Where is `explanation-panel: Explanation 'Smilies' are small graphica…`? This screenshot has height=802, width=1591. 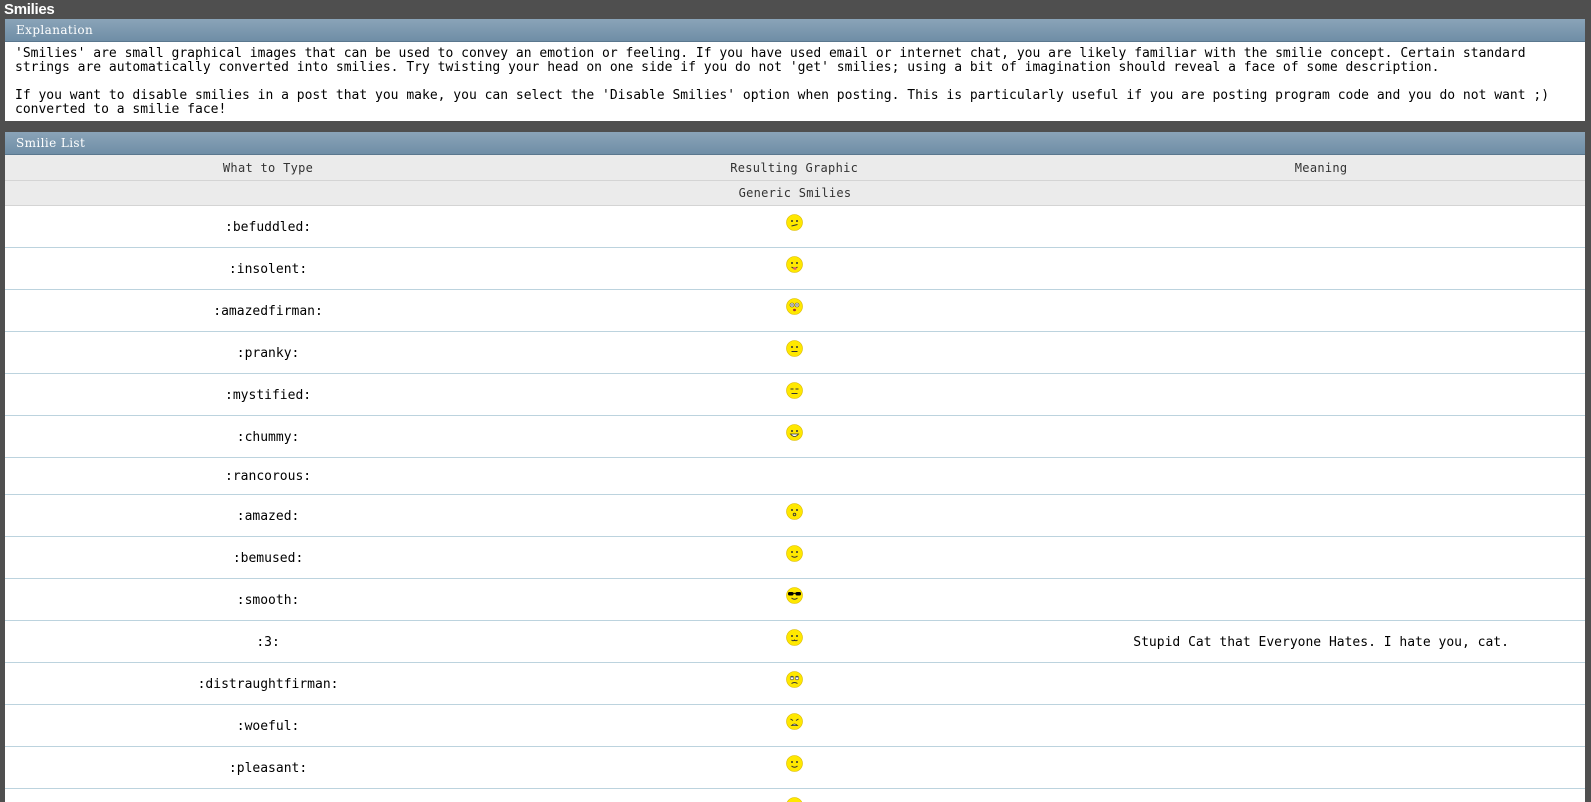
explanation-panel: Explanation 'Smilies' are small graphica… is located at coordinates (795, 70).